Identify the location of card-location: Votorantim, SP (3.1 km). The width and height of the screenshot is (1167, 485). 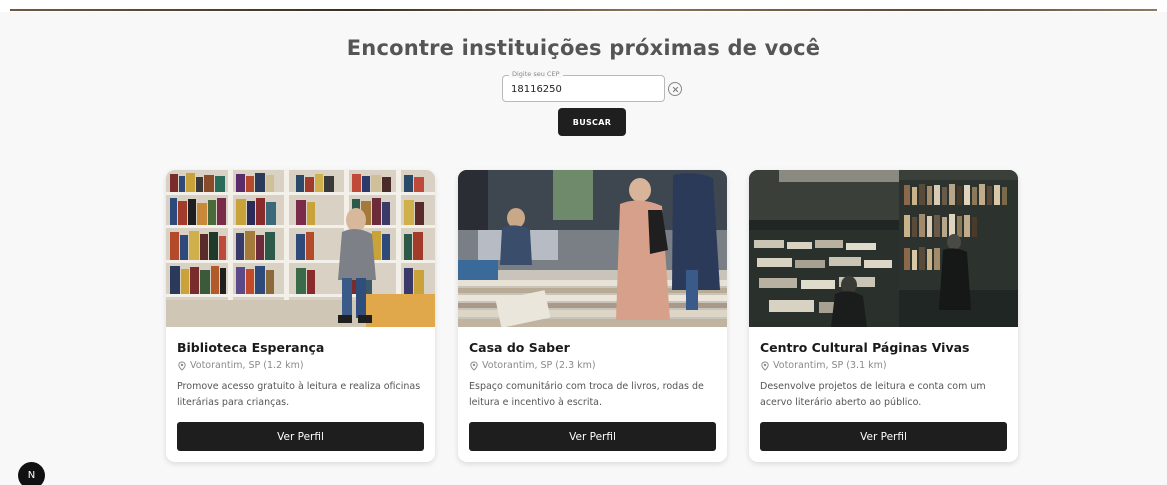
(823, 365).